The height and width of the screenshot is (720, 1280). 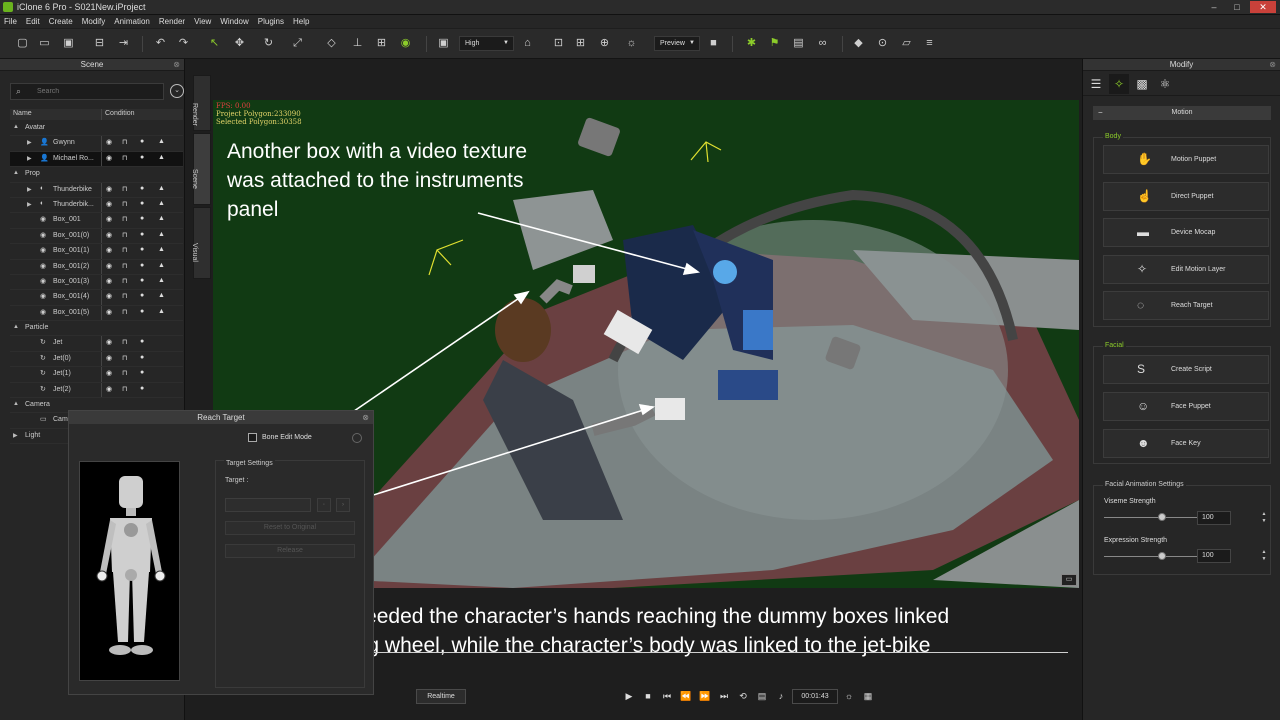 What do you see at coordinates (96, 252) in the screenshot?
I see `tree-item: ◉ Box_001(1) ◉ ⊓ ● ▲` at bounding box center [96, 252].